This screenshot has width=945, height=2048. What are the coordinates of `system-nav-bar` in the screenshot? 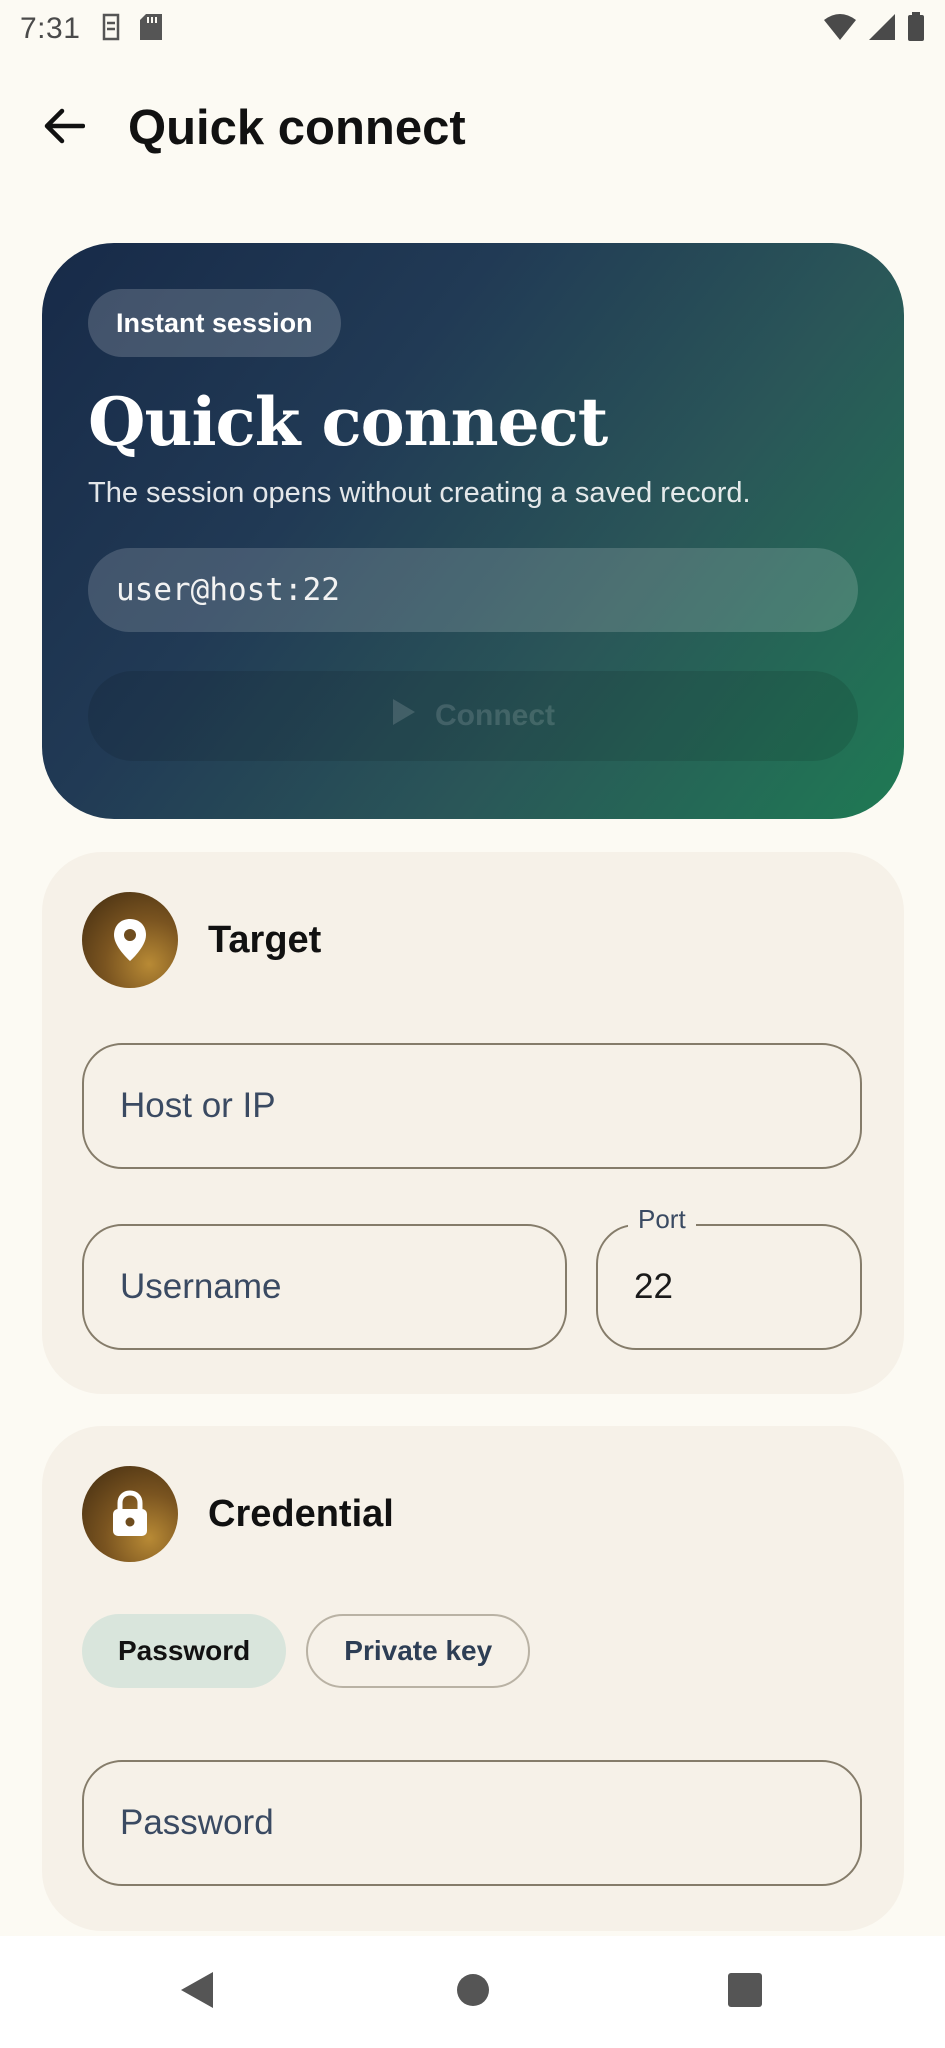 It's located at (472, 1992).